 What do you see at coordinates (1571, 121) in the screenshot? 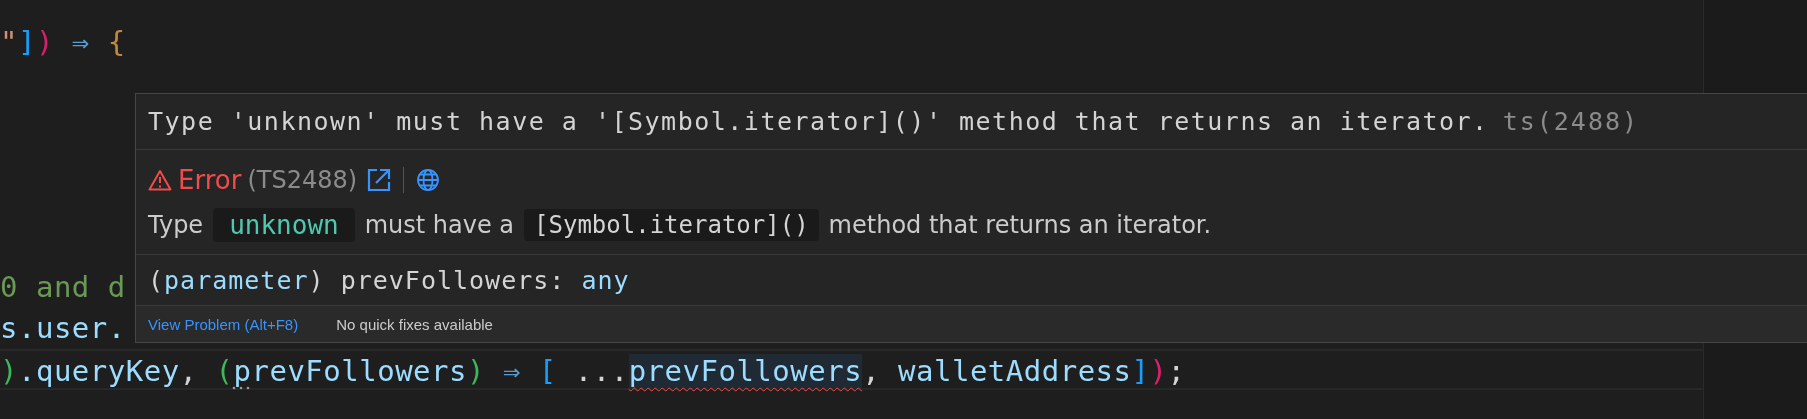
I see `error-source: ts(2488)` at bounding box center [1571, 121].